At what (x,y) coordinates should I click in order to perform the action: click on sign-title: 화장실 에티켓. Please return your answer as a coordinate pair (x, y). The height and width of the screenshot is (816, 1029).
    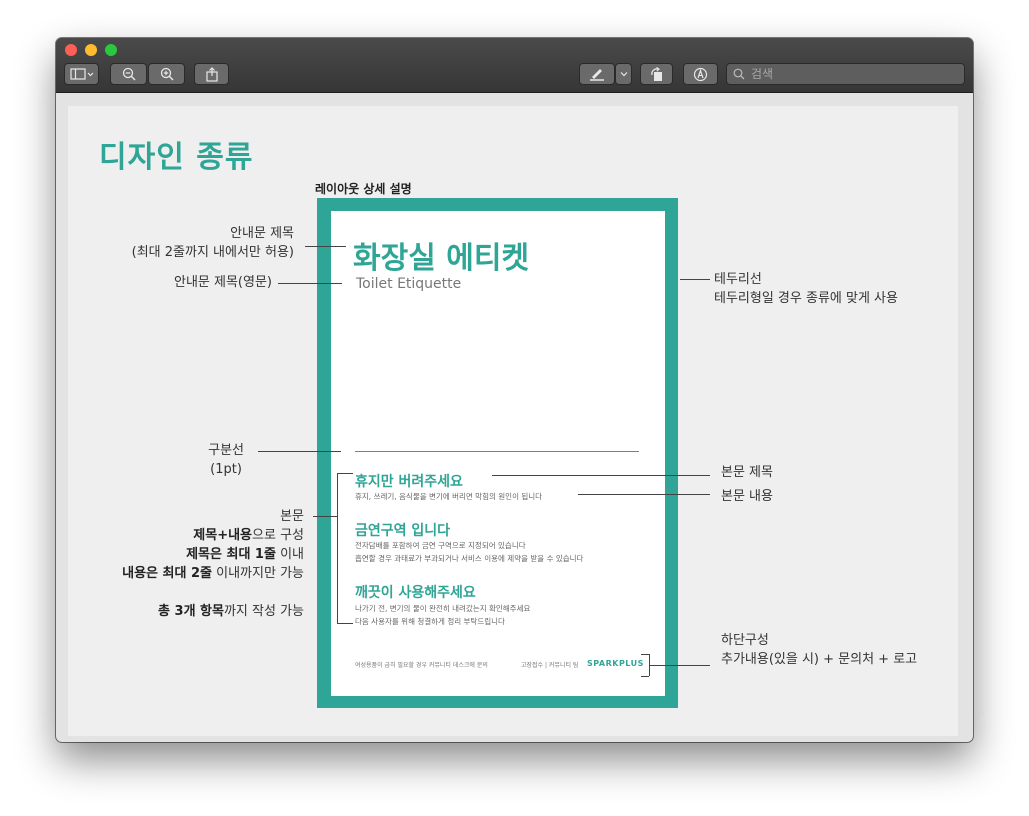
    Looking at the image, I should click on (441, 258).